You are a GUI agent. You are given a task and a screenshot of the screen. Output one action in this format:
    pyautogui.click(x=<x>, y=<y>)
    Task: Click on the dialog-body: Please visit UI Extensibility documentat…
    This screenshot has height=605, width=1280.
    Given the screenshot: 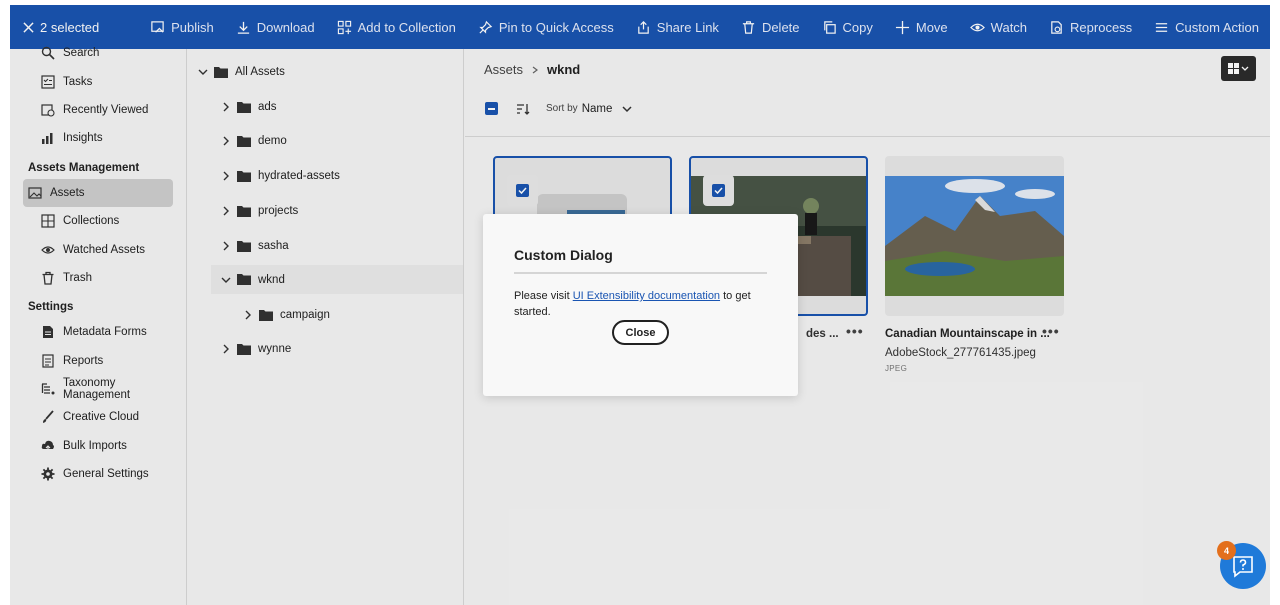 What is the action you would take?
    pyautogui.click(x=636, y=304)
    